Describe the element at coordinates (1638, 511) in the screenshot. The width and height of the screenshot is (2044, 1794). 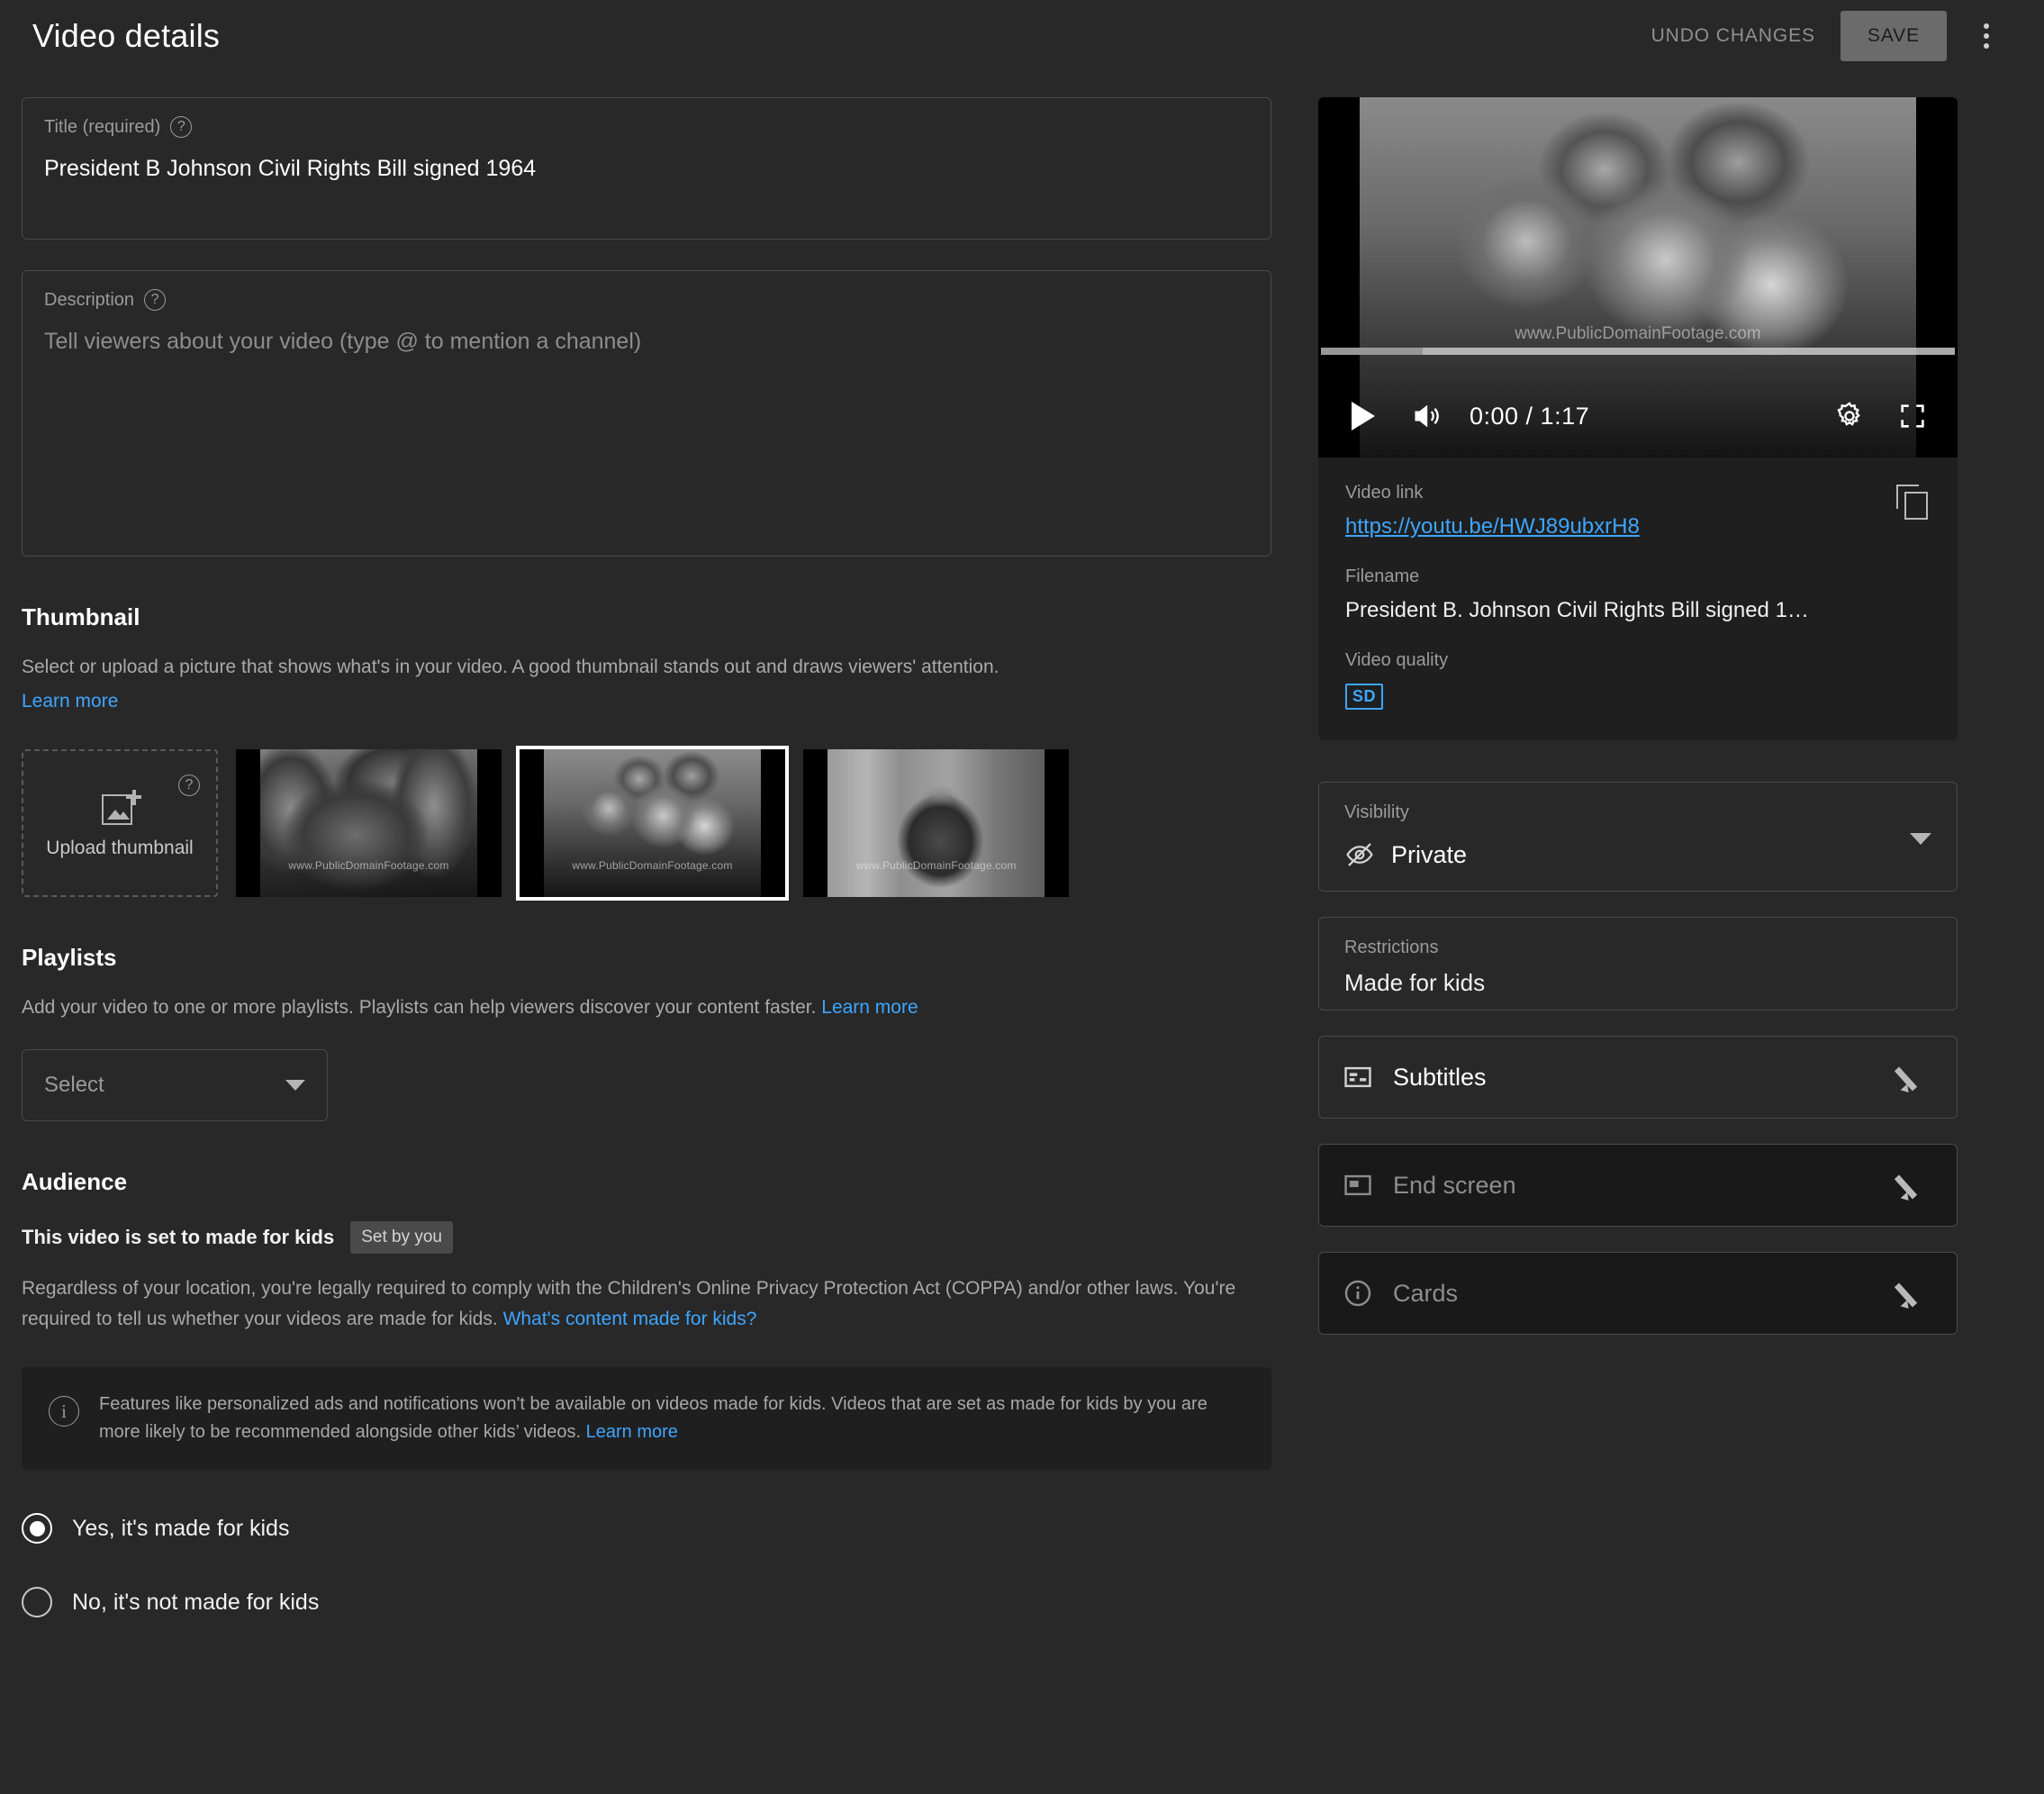
I see `video-link-group: Video link https://youtu.be/HWJ89ubxrH8` at that location.